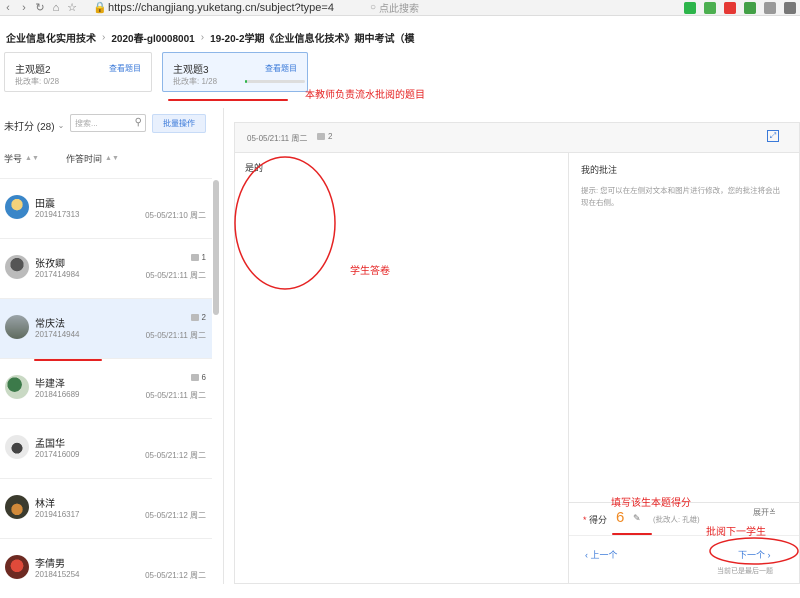 The image size is (800, 598). What do you see at coordinates (275, 81) in the screenshot?
I see `grading-progress-bar` at bounding box center [275, 81].